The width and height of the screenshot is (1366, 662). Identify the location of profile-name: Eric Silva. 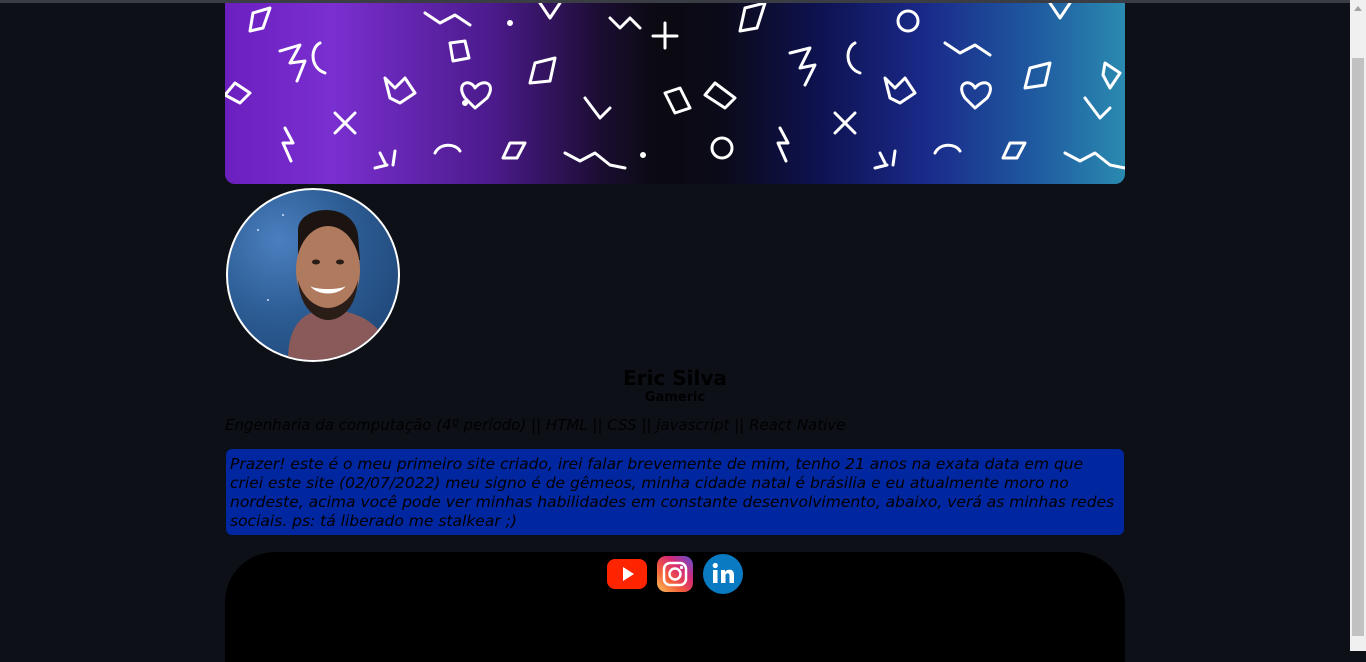
(675, 378).